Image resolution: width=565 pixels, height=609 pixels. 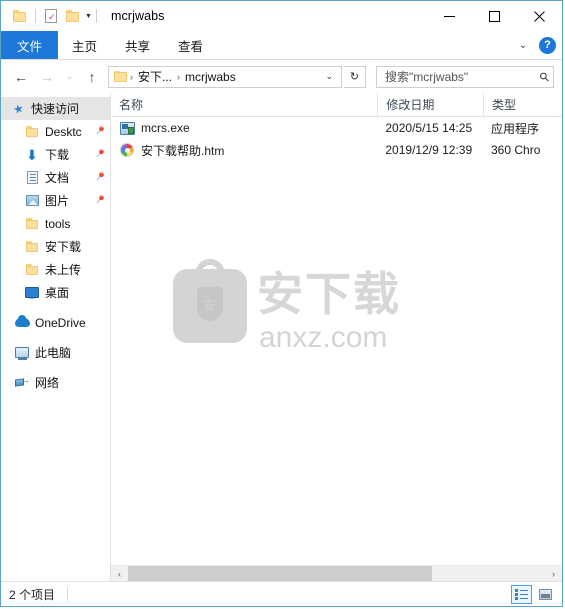 I want to click on minimize-button, so click(x=449, y=16).